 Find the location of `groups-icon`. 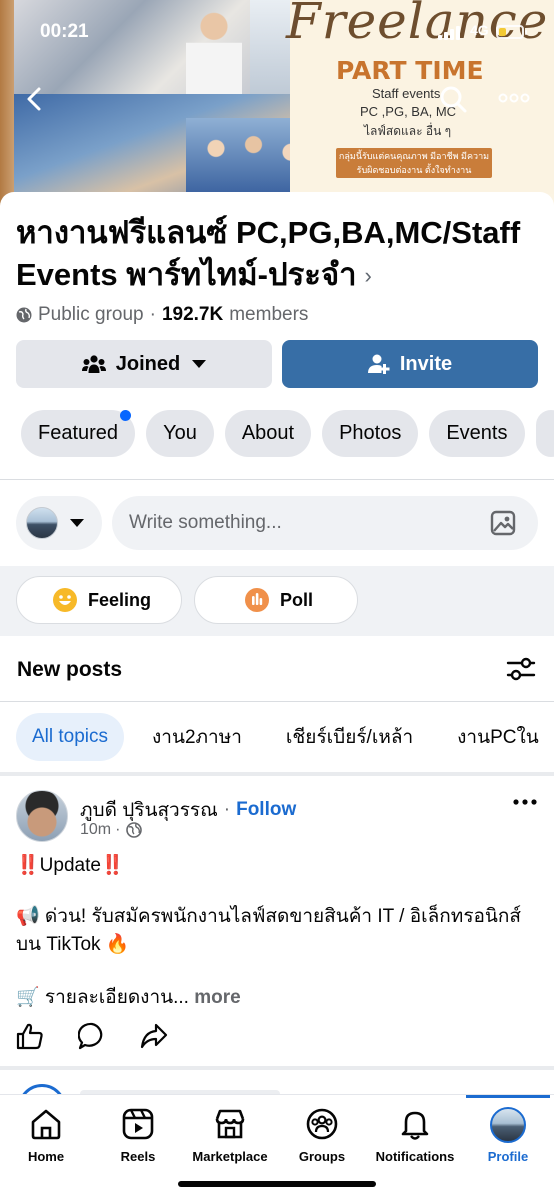

groups-icon is located at coordinates (322, 1124).